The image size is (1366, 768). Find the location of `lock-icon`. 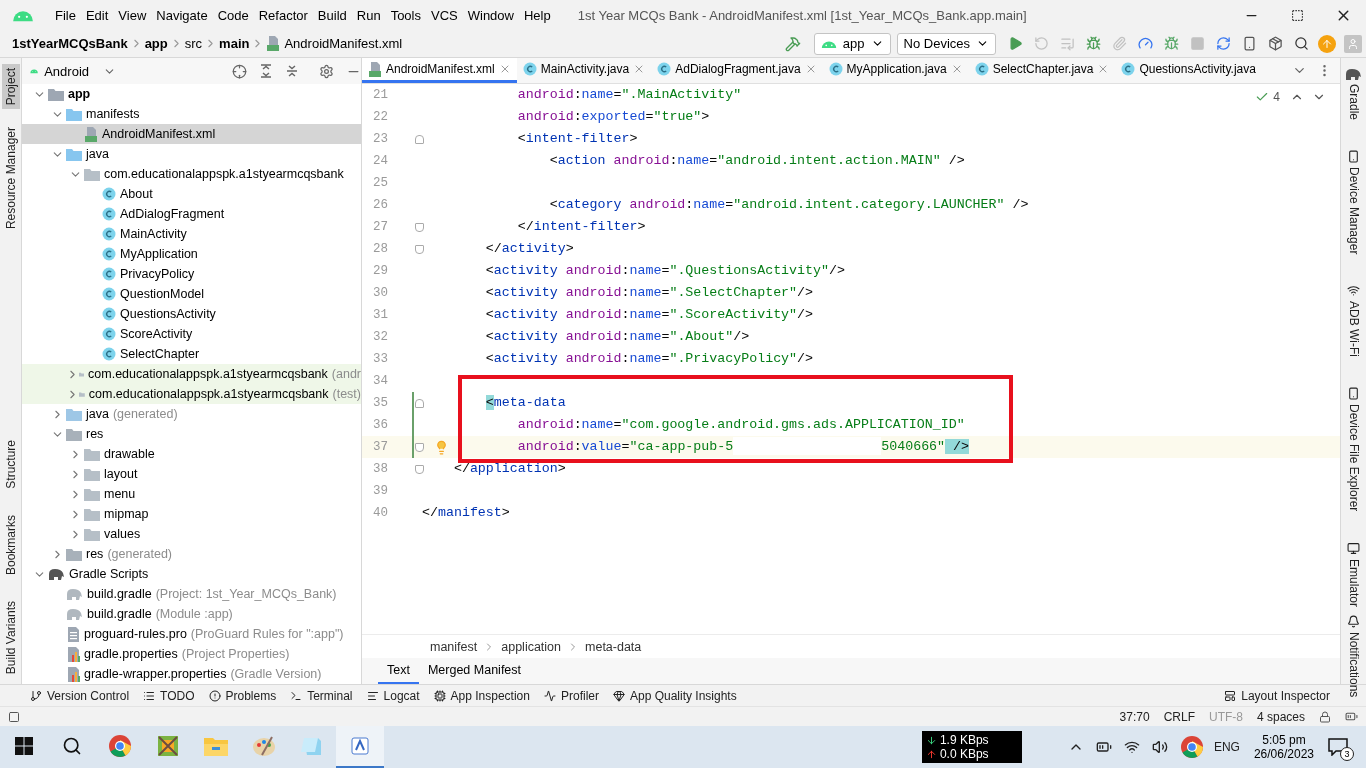

lock-icon is located at coordinates (1325, 716).